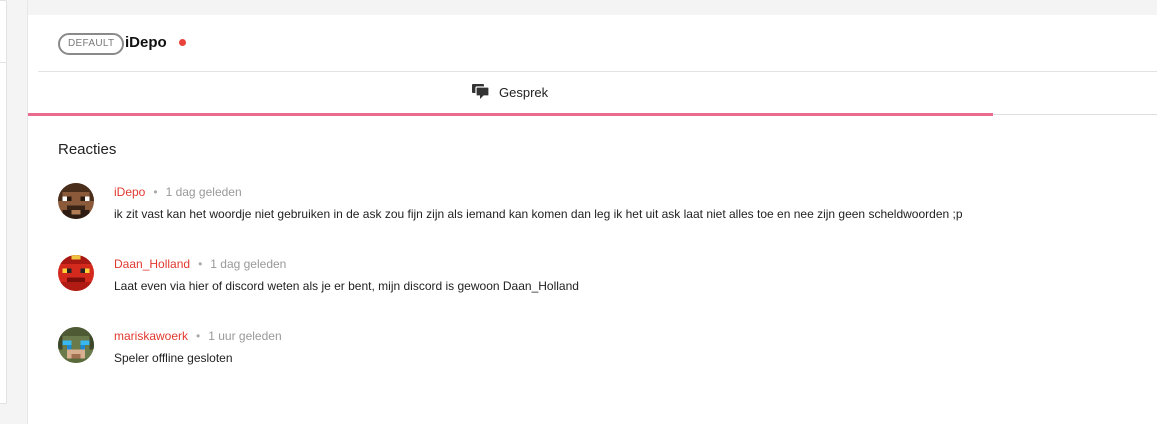 The image size is (1157, 424). Describe the element at coordinates (3, 62) in the screenshot. I see `left-panel-divider` at that location.